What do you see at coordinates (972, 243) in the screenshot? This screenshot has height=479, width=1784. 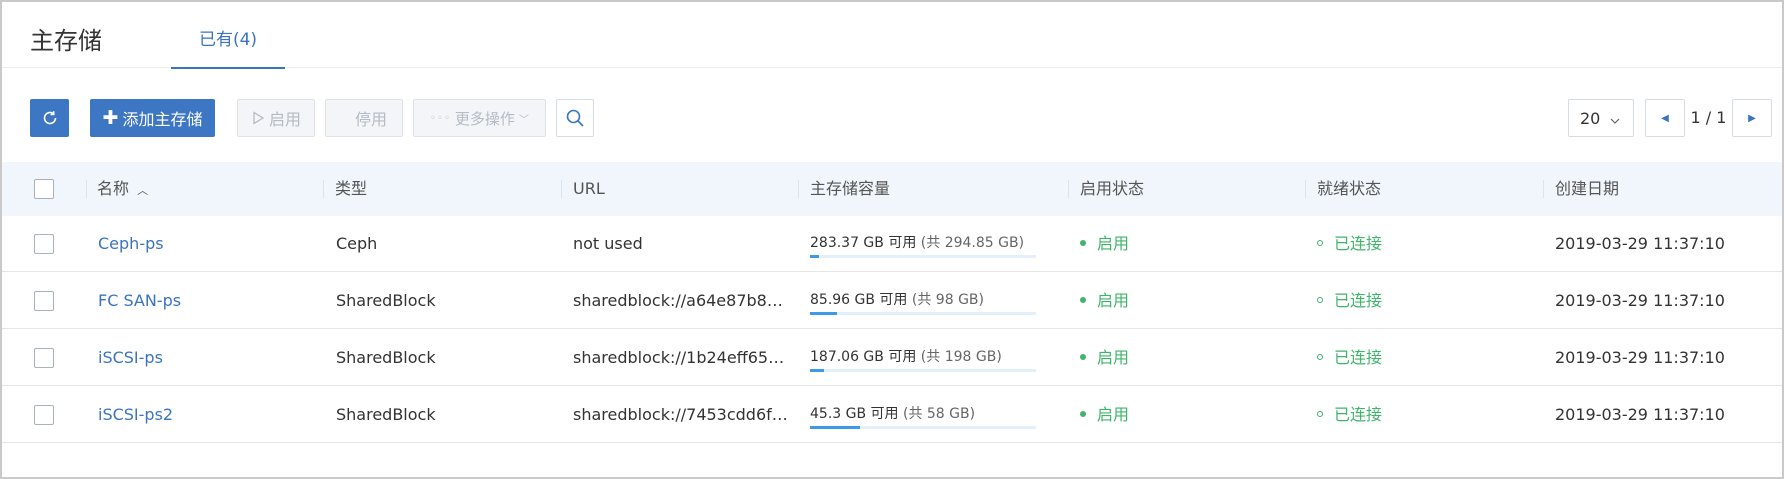 I see `capacity-total: (共 294.85 GB)` at bounding box center [972, 243].